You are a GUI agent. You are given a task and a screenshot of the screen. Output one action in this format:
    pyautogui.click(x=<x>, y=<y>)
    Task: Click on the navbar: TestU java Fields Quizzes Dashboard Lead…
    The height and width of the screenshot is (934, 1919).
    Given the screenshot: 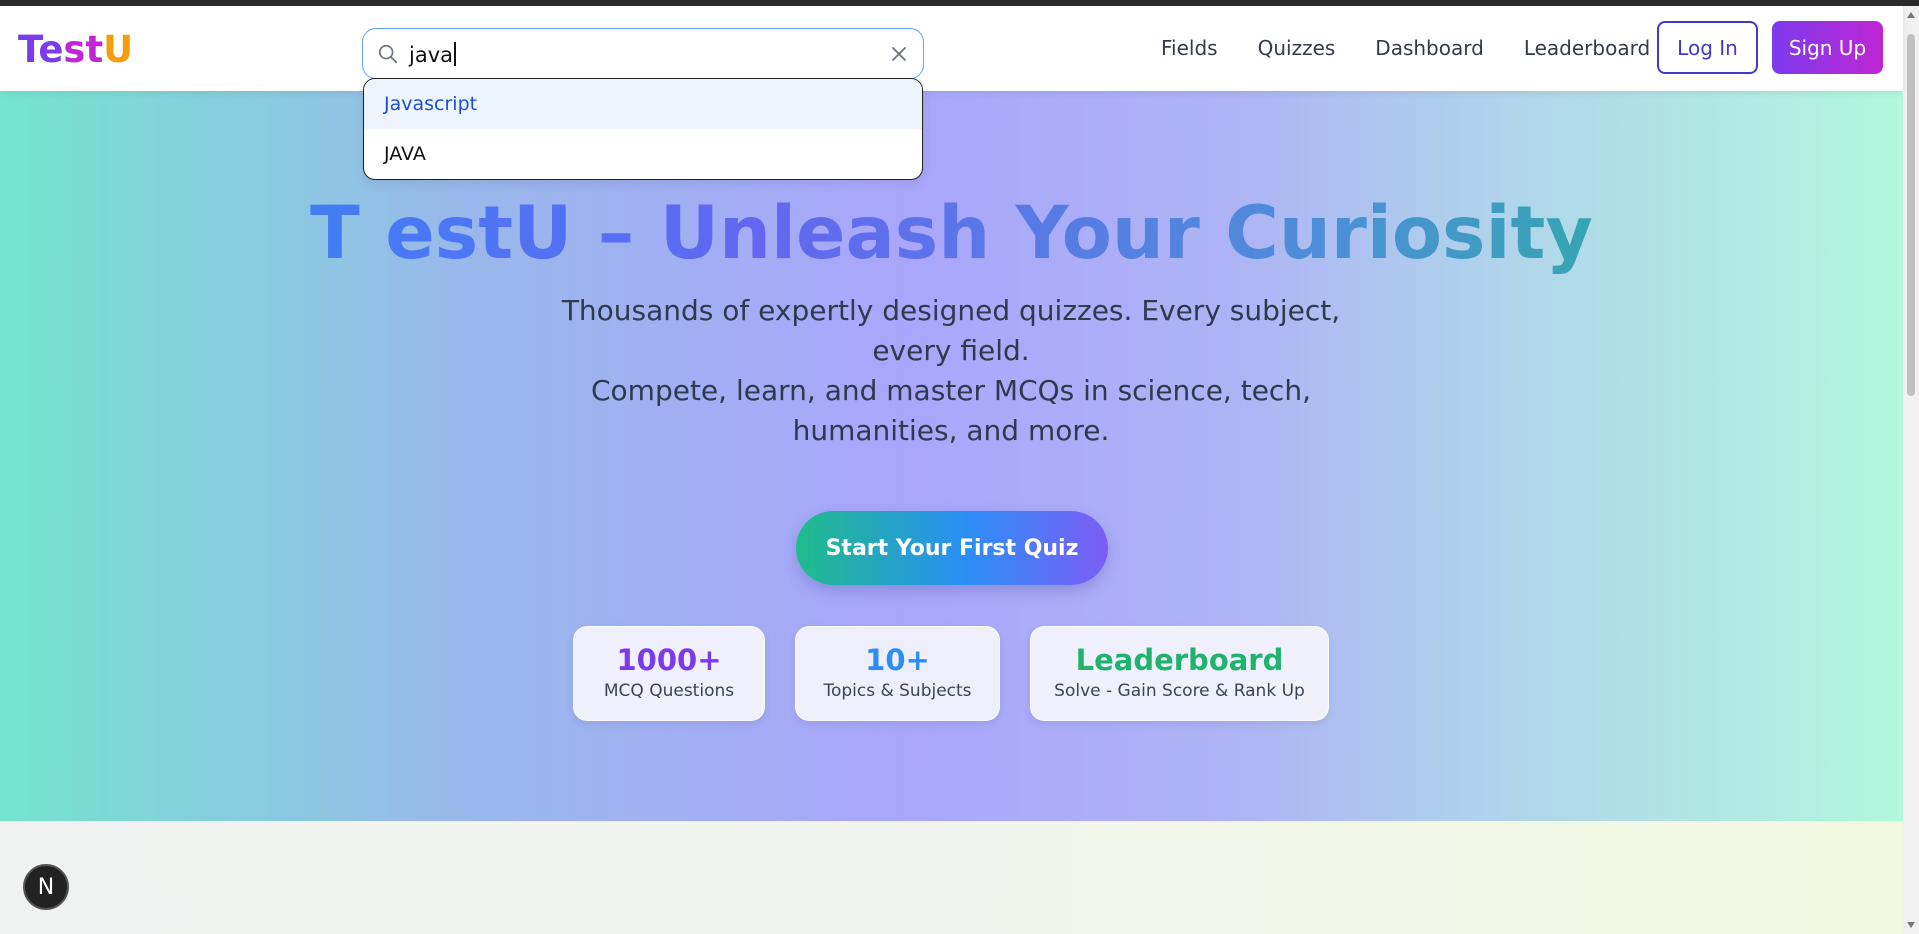 What is the action you would take?
    pyautogui.click(x=951, y=48)
    